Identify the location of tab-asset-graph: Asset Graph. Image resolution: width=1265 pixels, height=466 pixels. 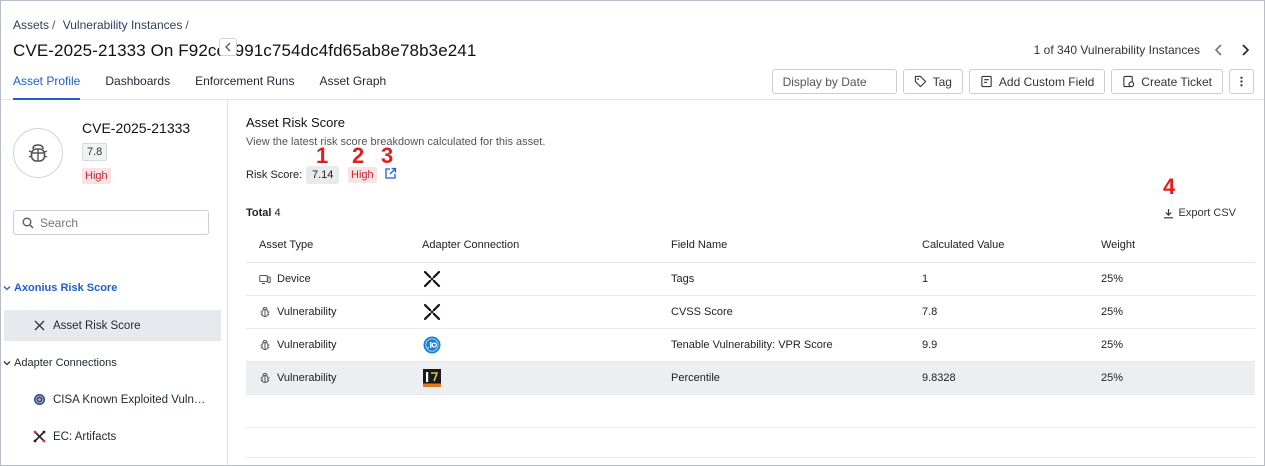
(352, 87).